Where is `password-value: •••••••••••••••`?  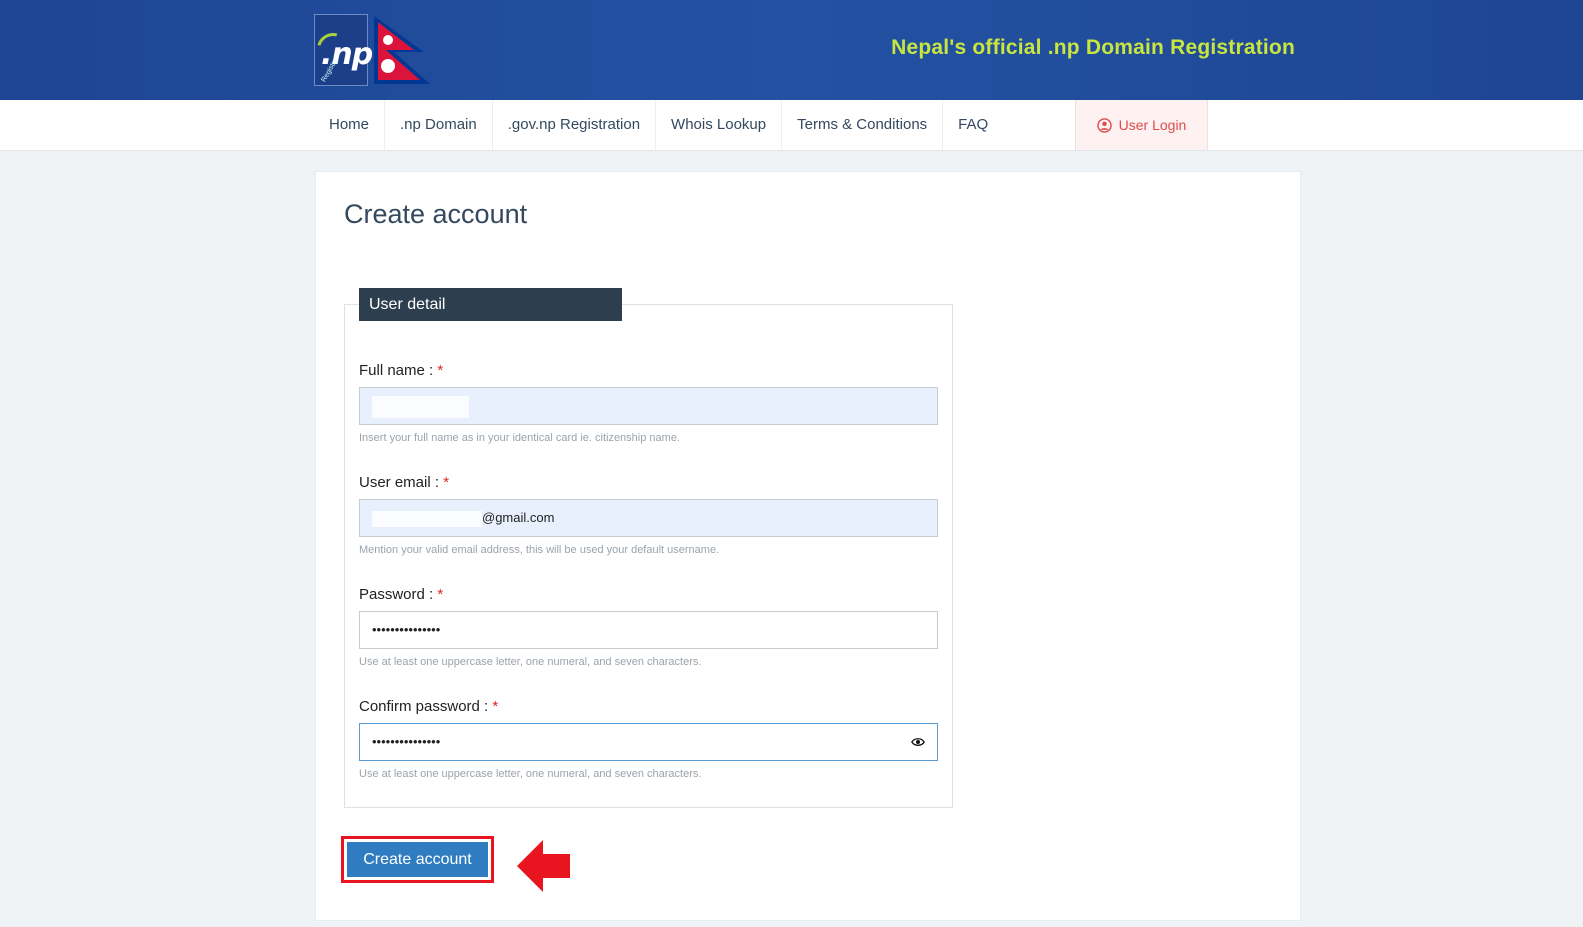
password-value: ••••••••••••••• is located at coordinates (406, 629).